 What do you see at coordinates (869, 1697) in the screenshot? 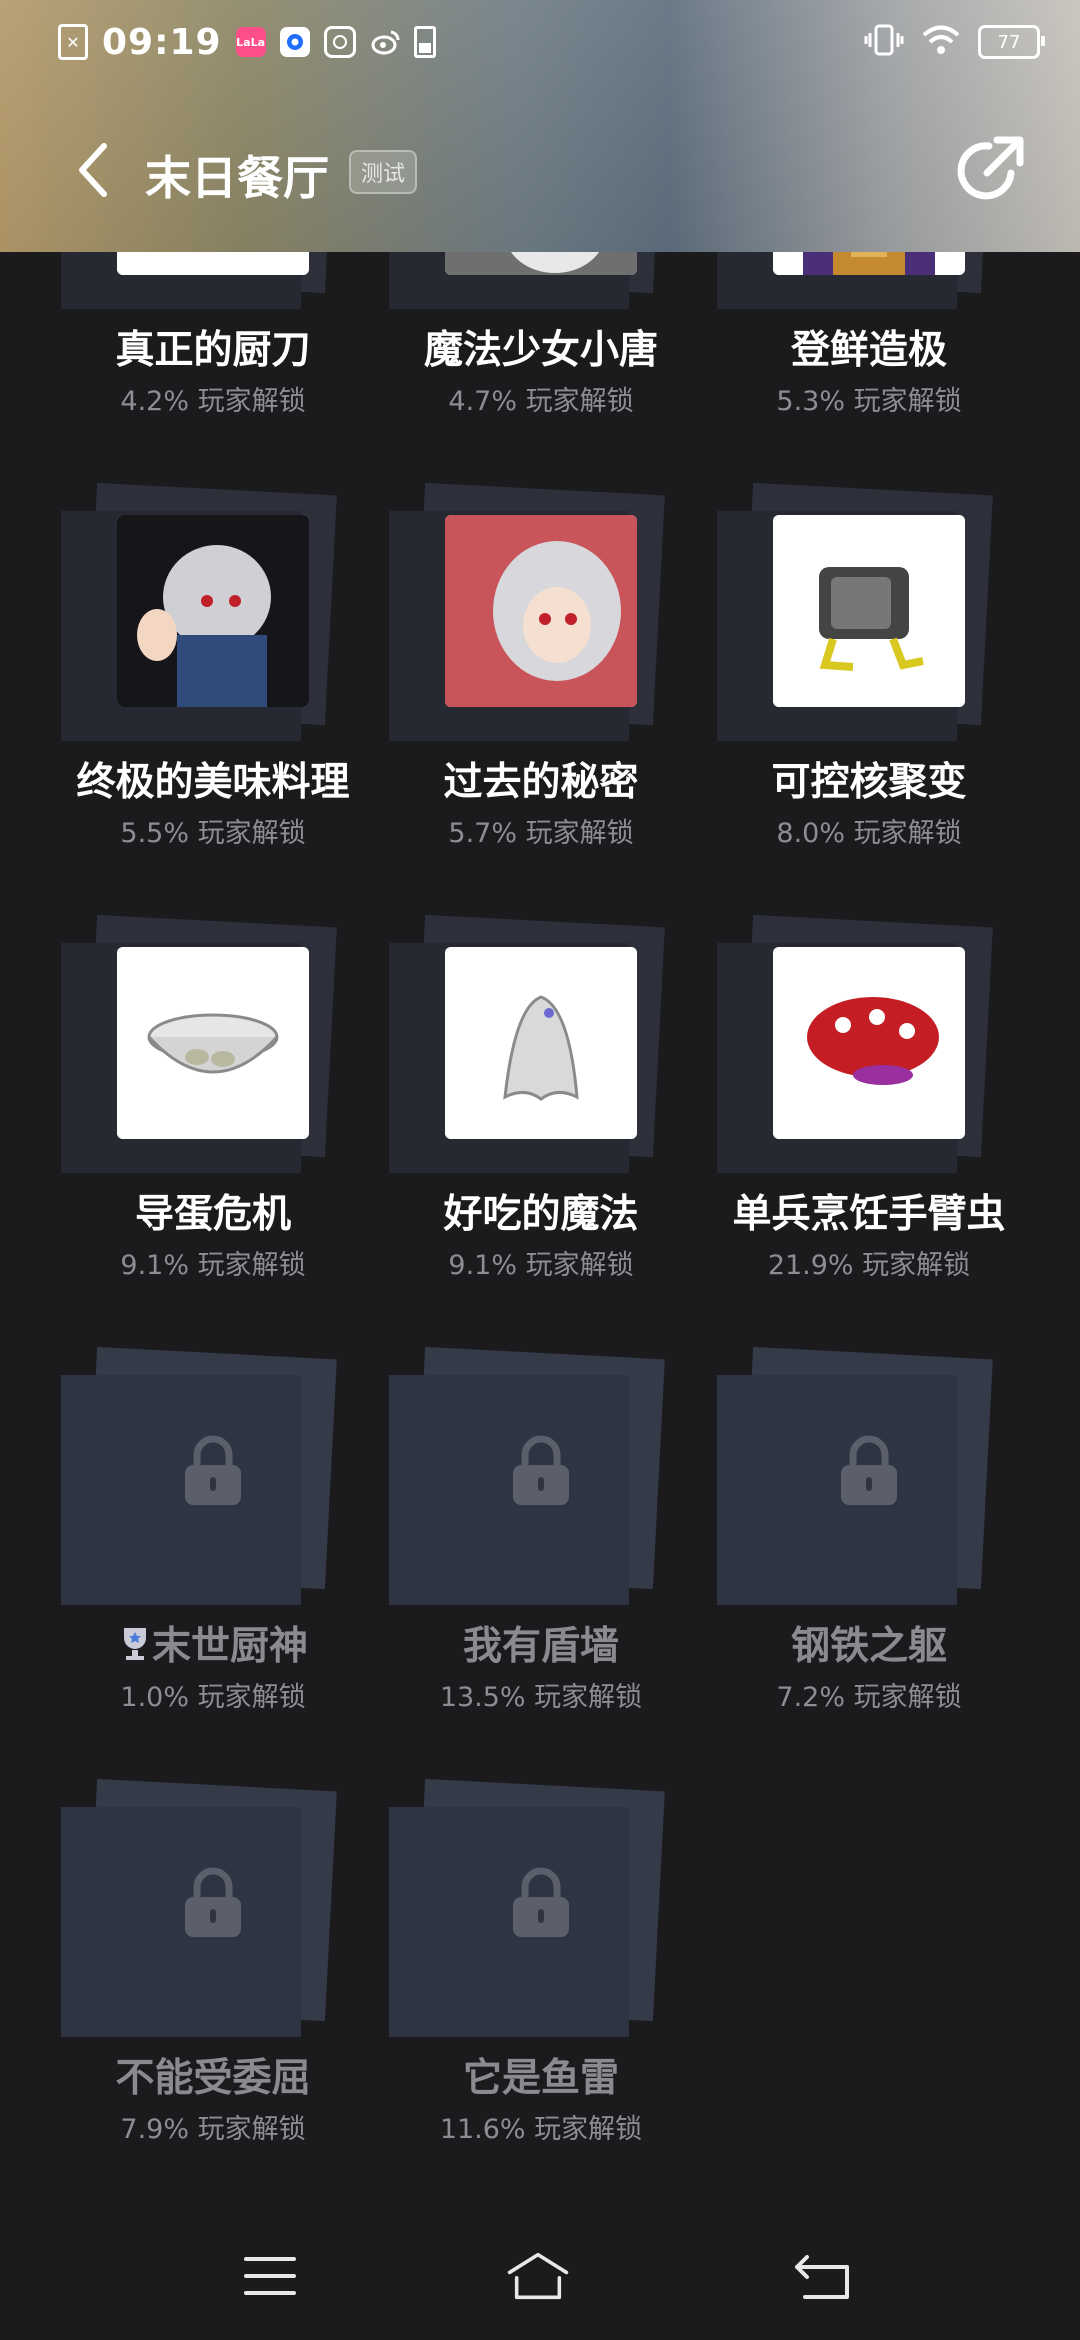
I see `unlock-rate: 7.2% 玩家解锁` at bounding box center [869, 1697].